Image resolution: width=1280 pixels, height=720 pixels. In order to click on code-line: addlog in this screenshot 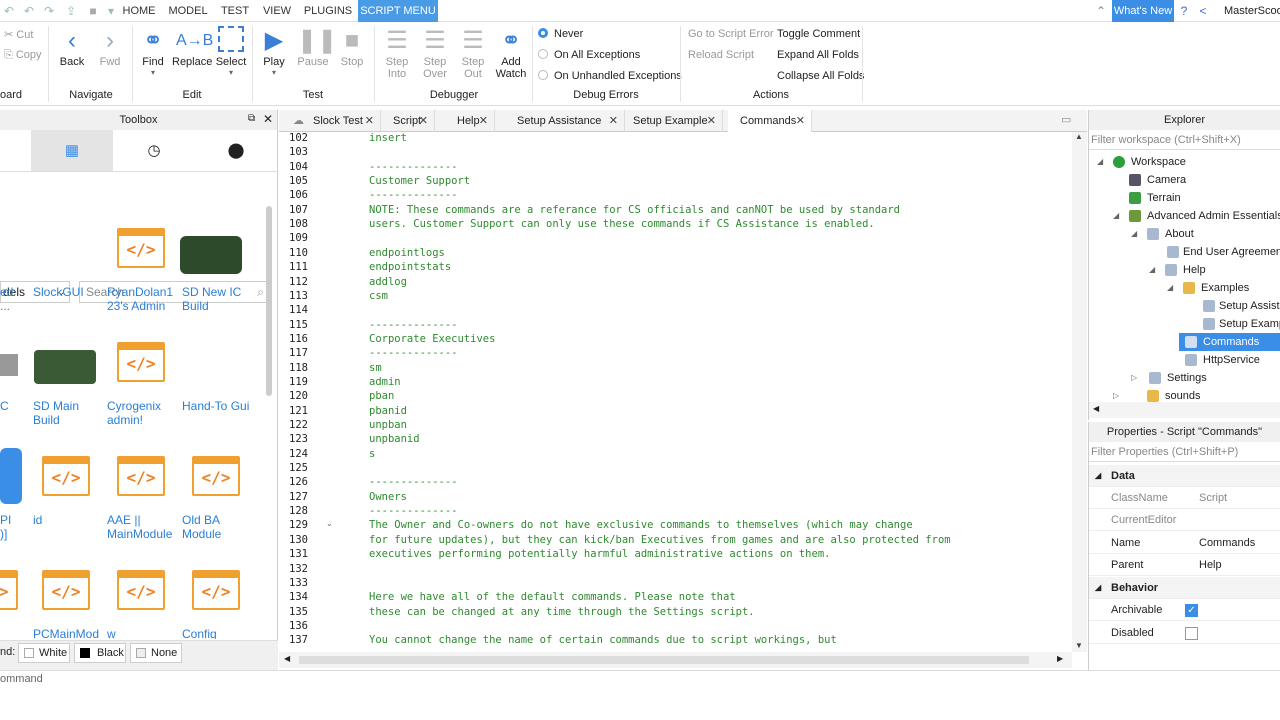, I will do `click(388, 282)`.